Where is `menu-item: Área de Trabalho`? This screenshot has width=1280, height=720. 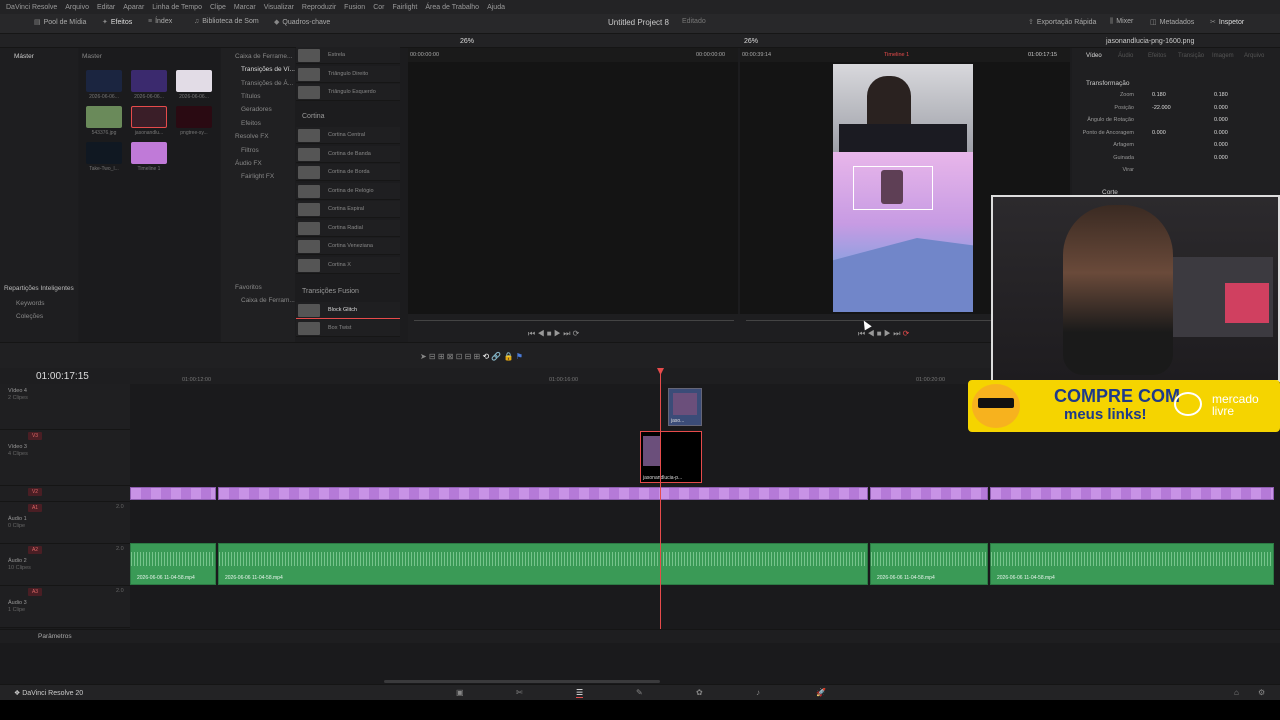 menu-item: Área de Trabalho is located at coordinates (452, 7).